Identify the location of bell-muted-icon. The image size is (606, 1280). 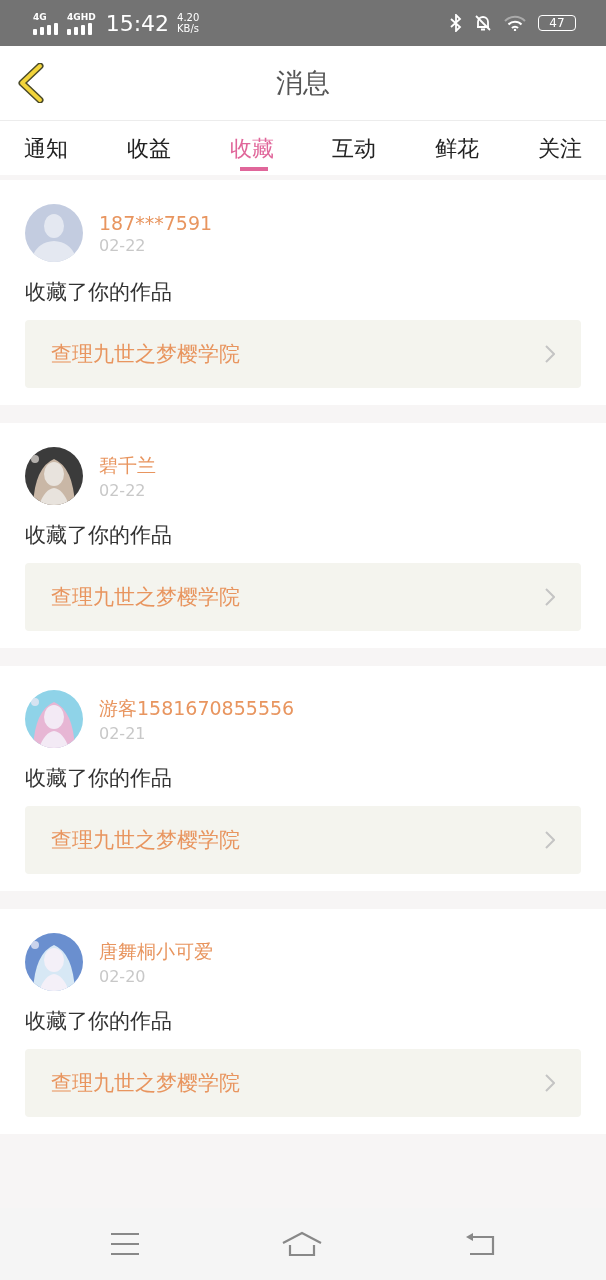
(483, 23).